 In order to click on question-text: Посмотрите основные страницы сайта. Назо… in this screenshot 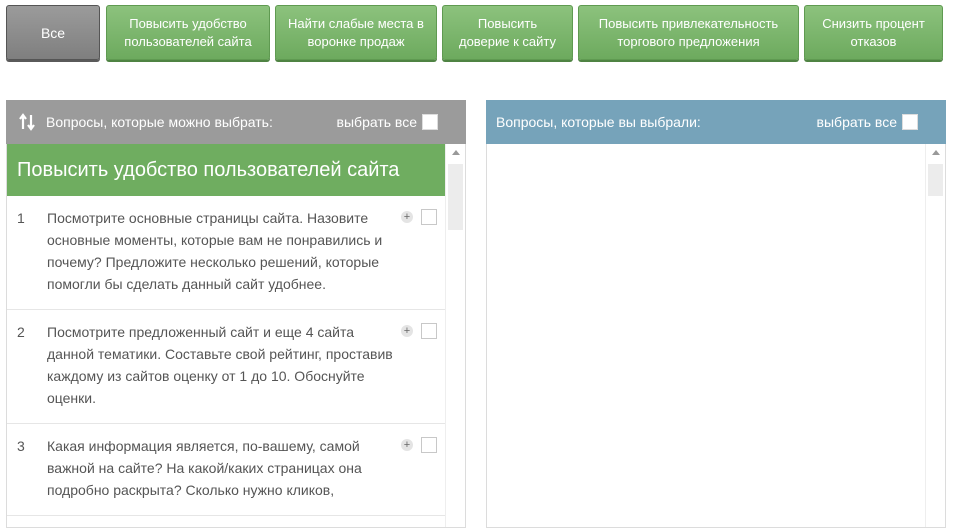, I will do `click(215, 251)`.